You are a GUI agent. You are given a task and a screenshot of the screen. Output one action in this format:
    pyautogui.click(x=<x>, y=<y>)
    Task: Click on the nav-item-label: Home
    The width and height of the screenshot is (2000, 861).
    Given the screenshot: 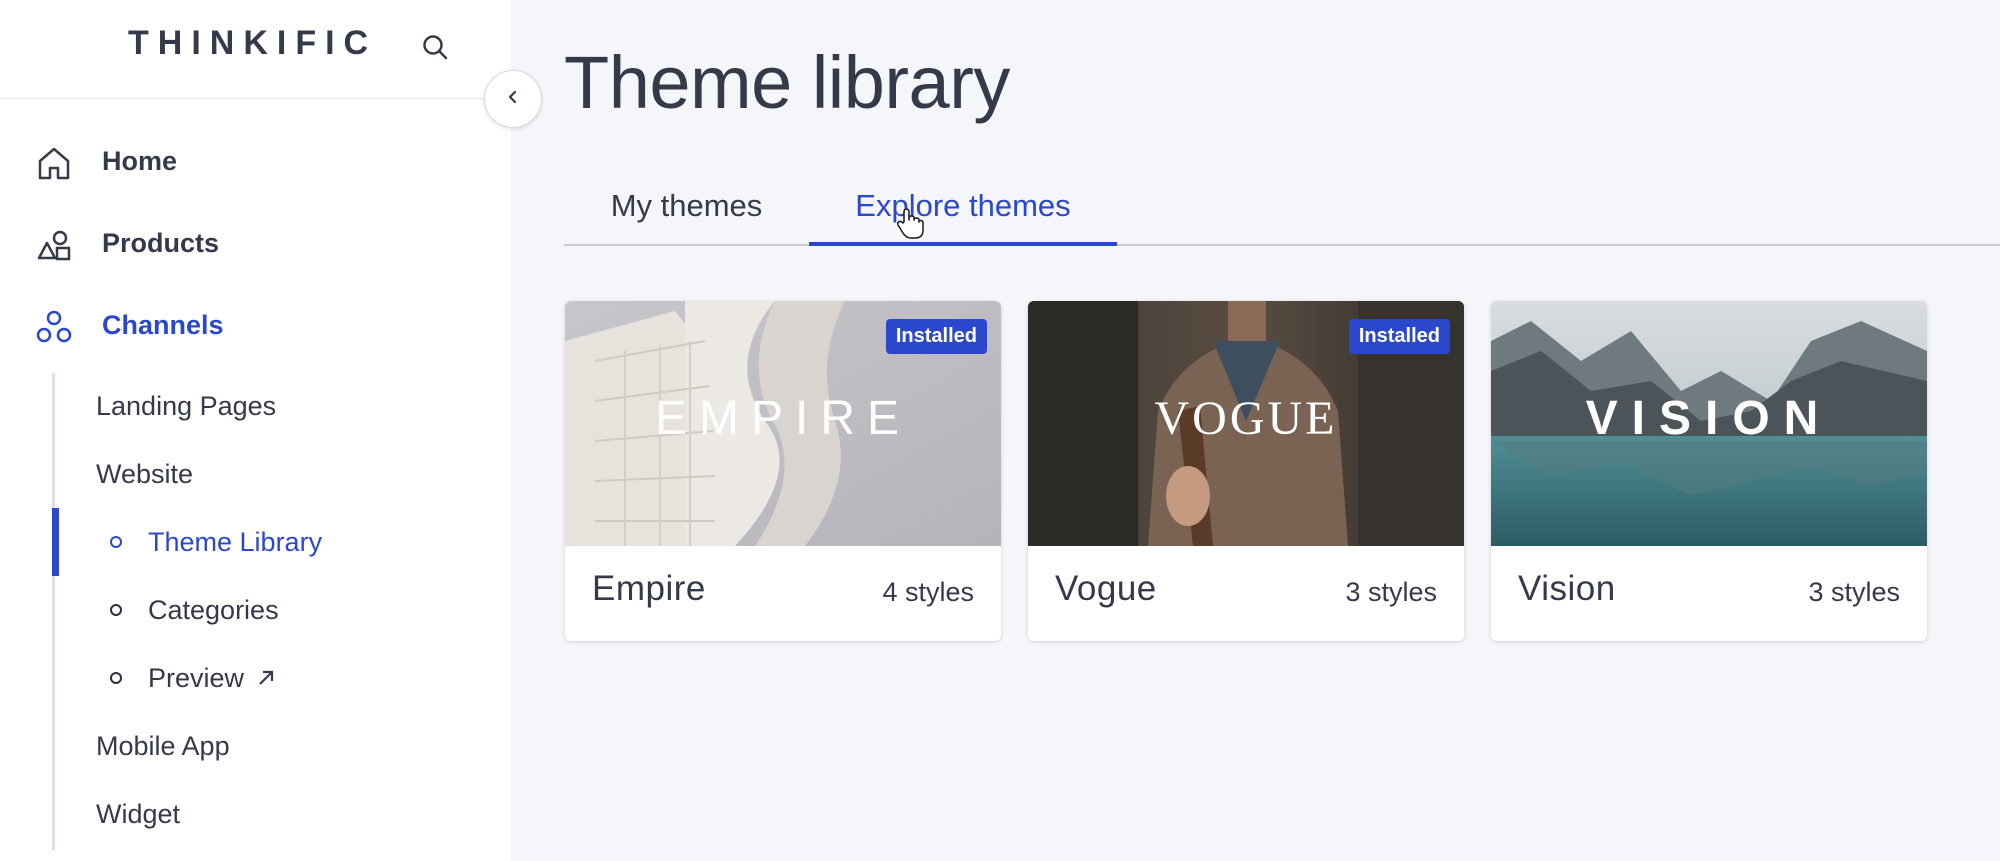 What is the action you would take?
    pyautogui.click(x=140, y=160)
    